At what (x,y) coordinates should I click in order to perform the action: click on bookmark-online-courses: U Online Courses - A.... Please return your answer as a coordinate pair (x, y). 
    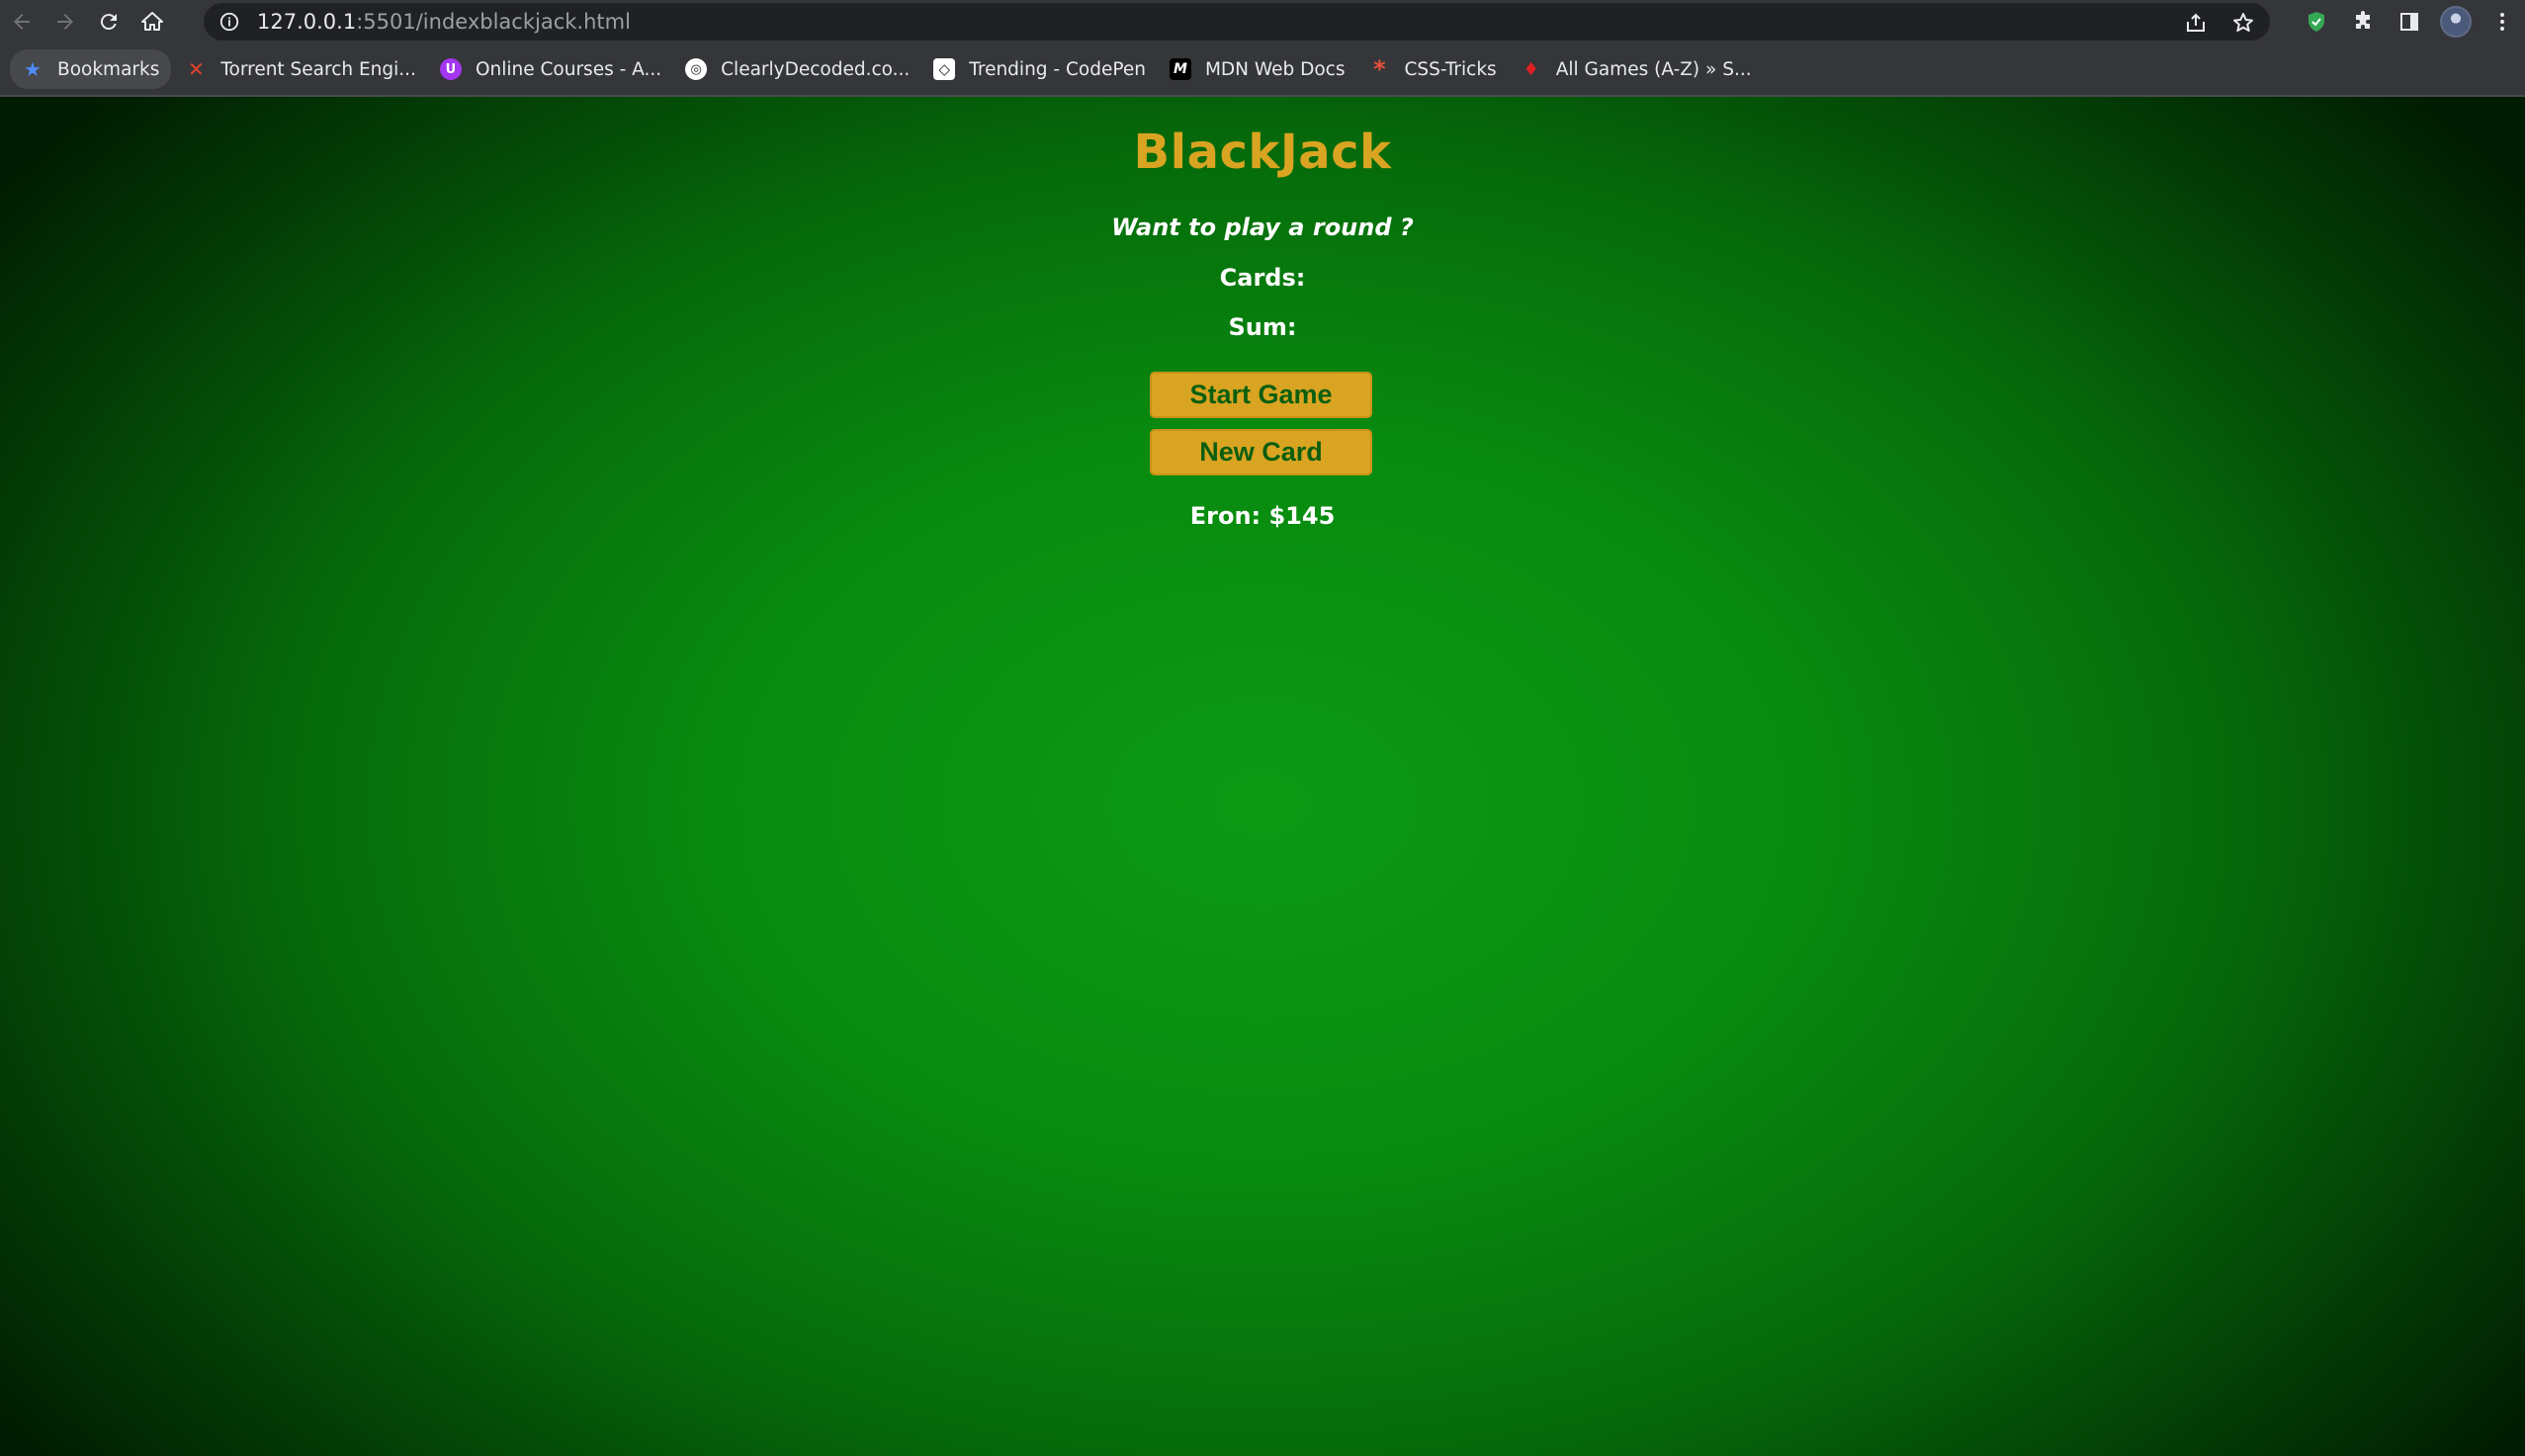
    Looking at the image, I should click on (551, 69).